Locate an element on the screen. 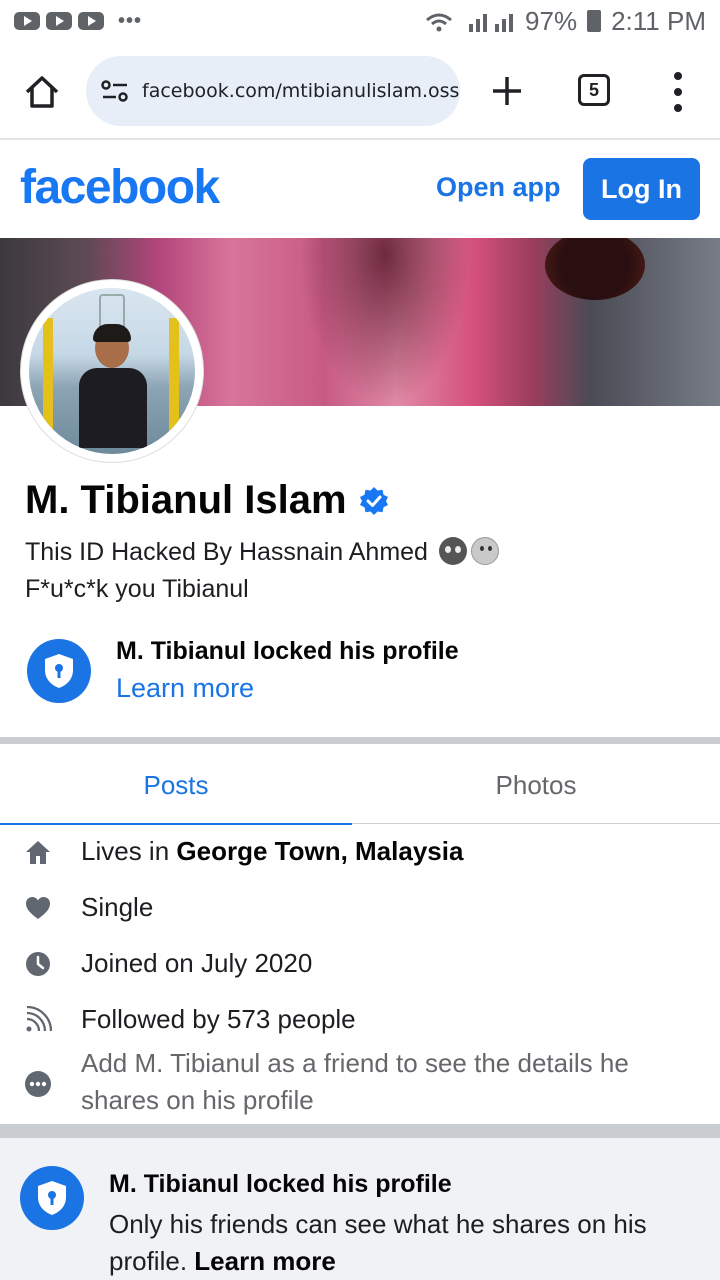  learn-more-link: Learn more is located at coordinates (185, 688).